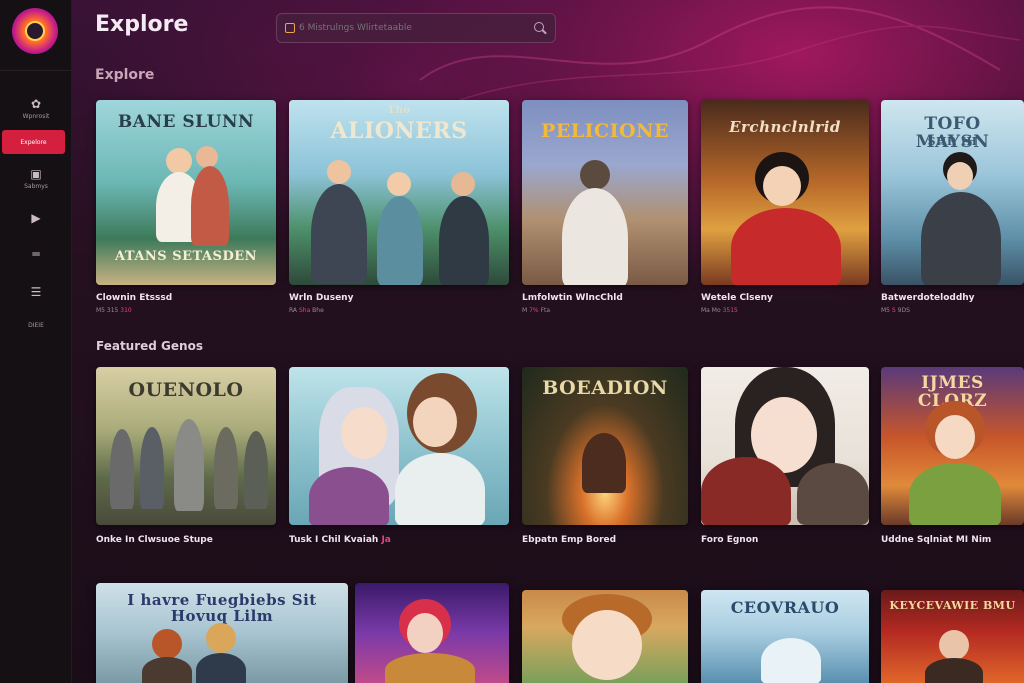  I want to click on card-row2-3: BOEADION, so click(605, 446).